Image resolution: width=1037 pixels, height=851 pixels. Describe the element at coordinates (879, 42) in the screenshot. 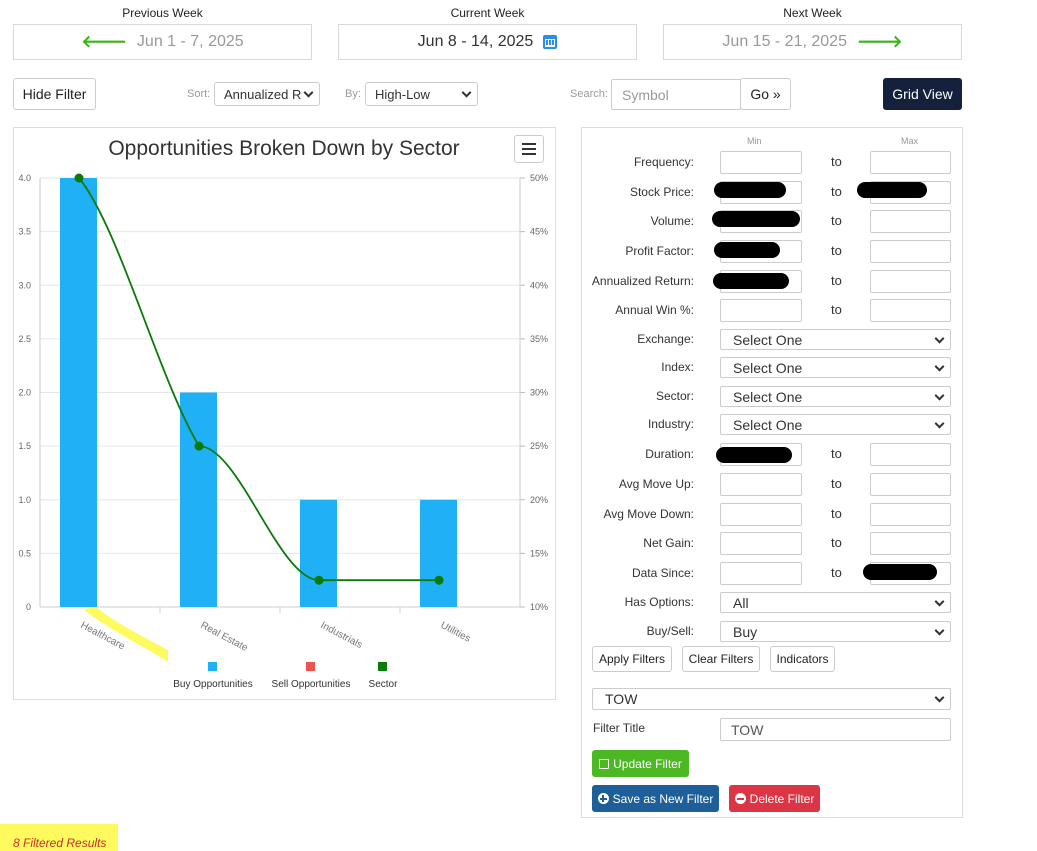

I see `arrow-right-icon: 🡒` at that location.